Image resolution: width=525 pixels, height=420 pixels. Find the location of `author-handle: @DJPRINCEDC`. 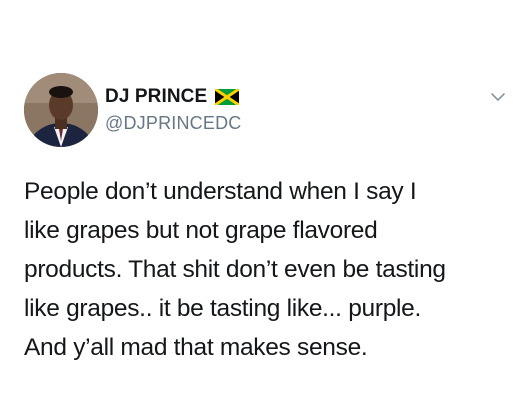

author-handle: @DJPRINCEDC is located at coordinates (173, 123).